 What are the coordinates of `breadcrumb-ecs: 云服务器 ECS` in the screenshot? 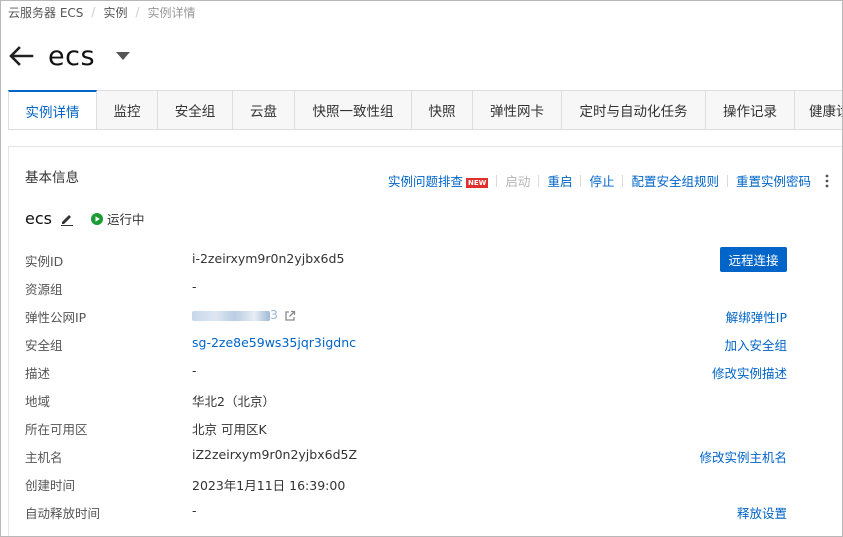 It's located at (45, 12).